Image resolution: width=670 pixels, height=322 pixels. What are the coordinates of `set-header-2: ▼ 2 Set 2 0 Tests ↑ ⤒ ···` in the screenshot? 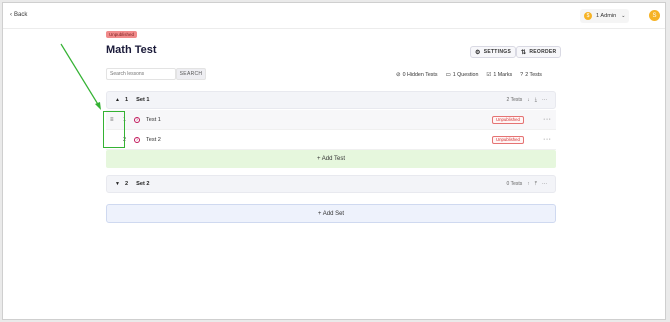 It's located at (331, 184).